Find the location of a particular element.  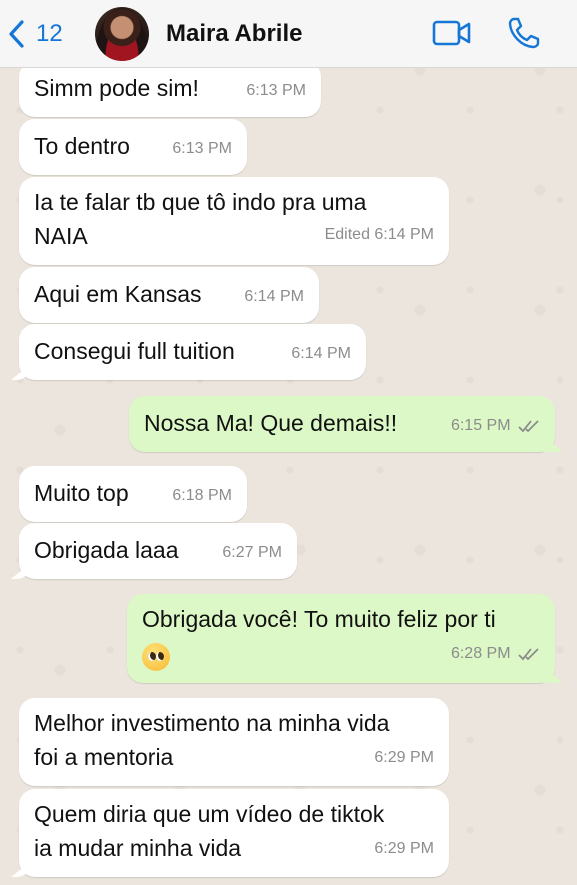

message-bubble-incoming: 6:14 PM Consegui full tuition is located at coordinates (192, 352).